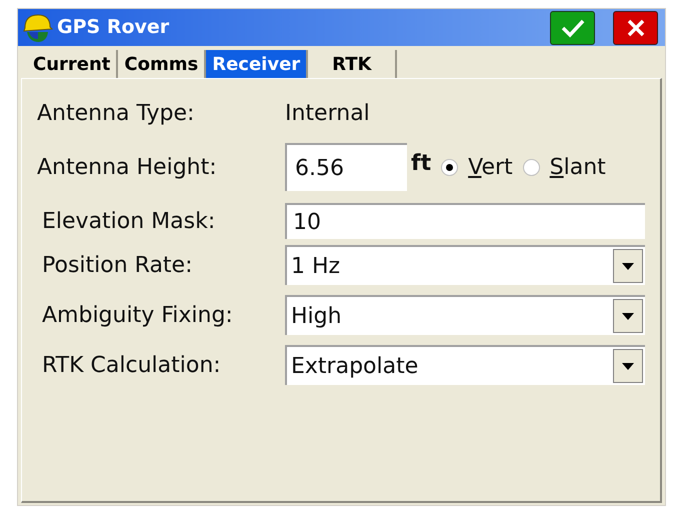 Image resolution: width=673 pixels, height=507 pixels. What do you see at coordinates (138, 316) in the screenshot?
I see `field-label: Ambiguity Fixing:` at bounding box center [138, 316].